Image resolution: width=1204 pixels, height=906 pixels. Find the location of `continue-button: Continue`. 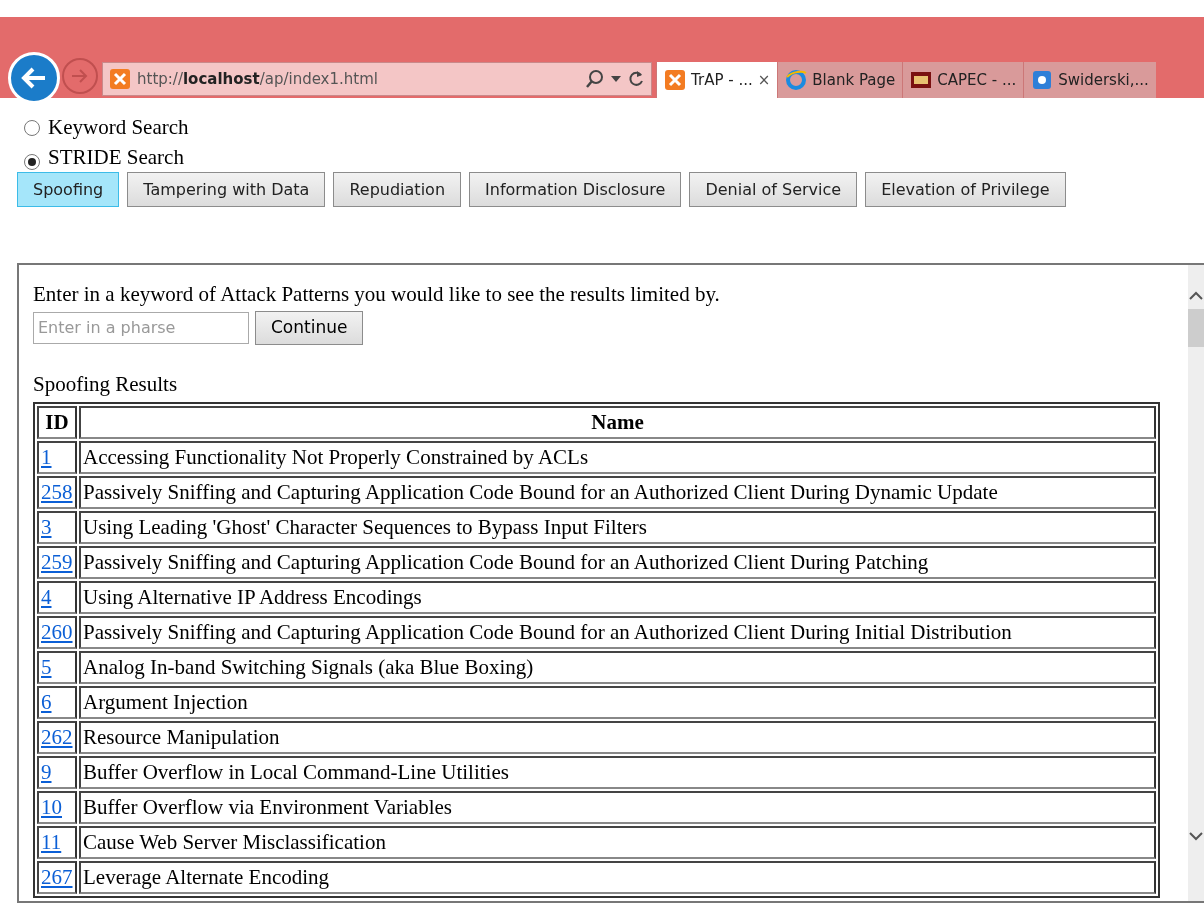

continue-button: Continue is located at coordinates (309, 327).